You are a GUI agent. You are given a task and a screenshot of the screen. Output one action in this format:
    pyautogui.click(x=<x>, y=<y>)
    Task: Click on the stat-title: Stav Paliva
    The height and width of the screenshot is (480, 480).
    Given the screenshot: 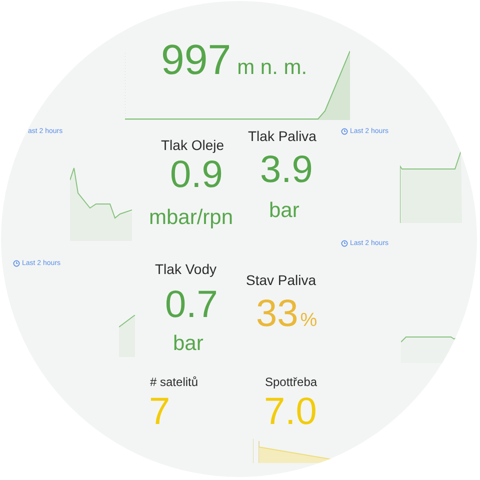 What is the action you would take?
    pyautogui.click(x=281, y=280)
    